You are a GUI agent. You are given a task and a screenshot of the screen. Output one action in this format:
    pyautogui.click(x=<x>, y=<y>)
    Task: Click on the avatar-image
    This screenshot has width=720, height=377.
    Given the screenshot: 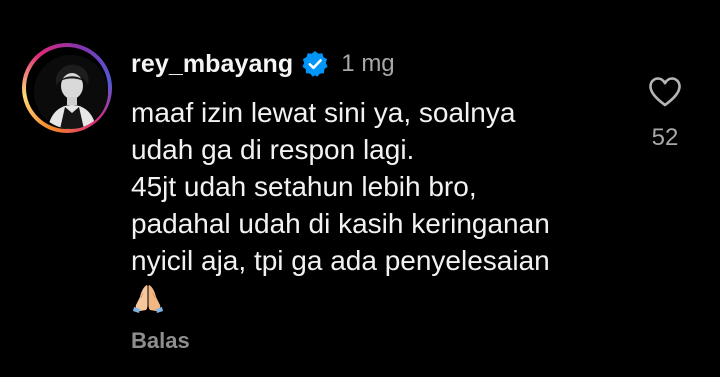 What is the action you would take?
    pyautogui.click(x=71, y=92)
    